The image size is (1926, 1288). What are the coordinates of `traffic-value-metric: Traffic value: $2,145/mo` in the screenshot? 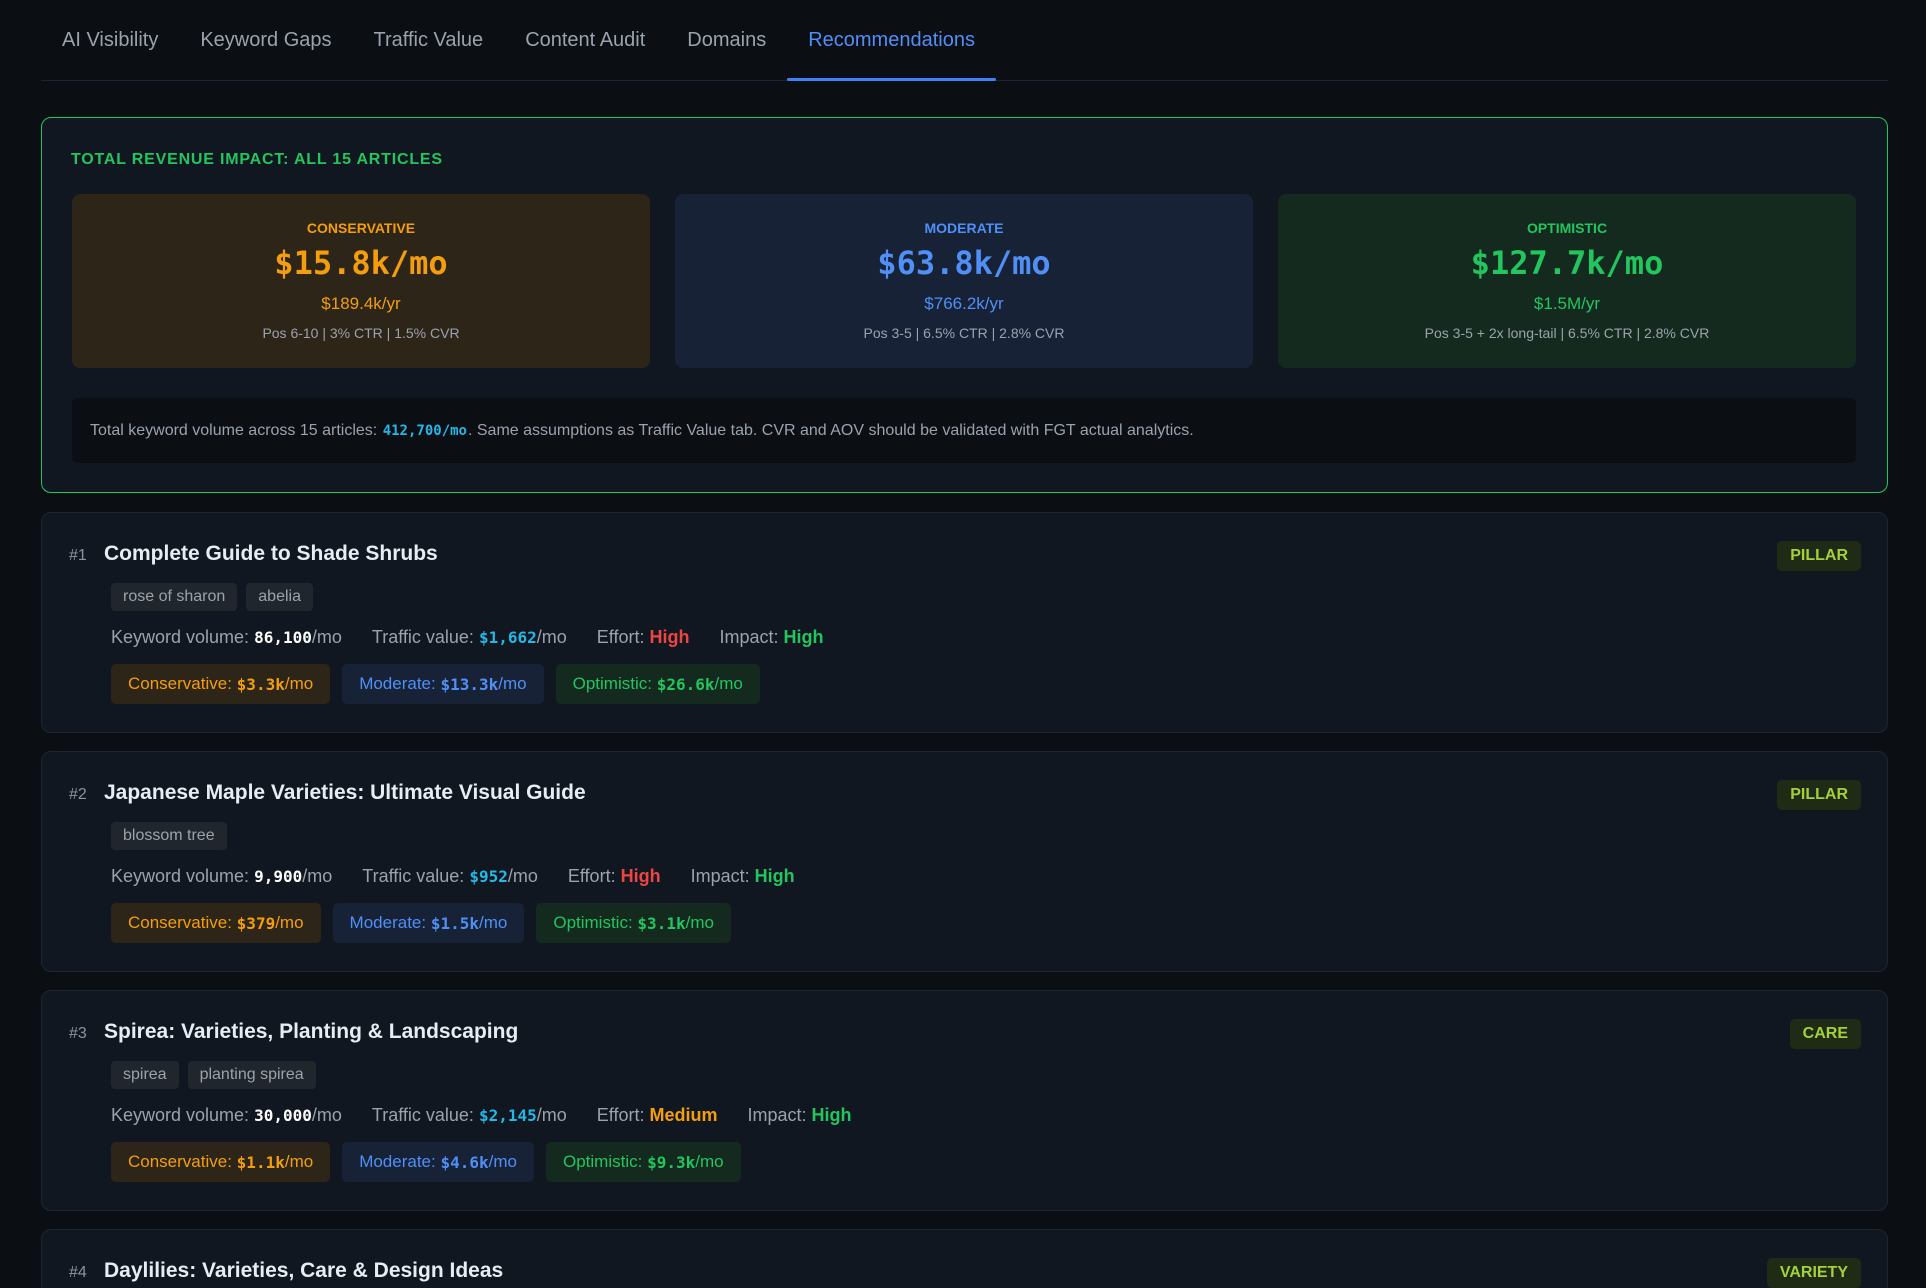 It's located at (469, 1115).